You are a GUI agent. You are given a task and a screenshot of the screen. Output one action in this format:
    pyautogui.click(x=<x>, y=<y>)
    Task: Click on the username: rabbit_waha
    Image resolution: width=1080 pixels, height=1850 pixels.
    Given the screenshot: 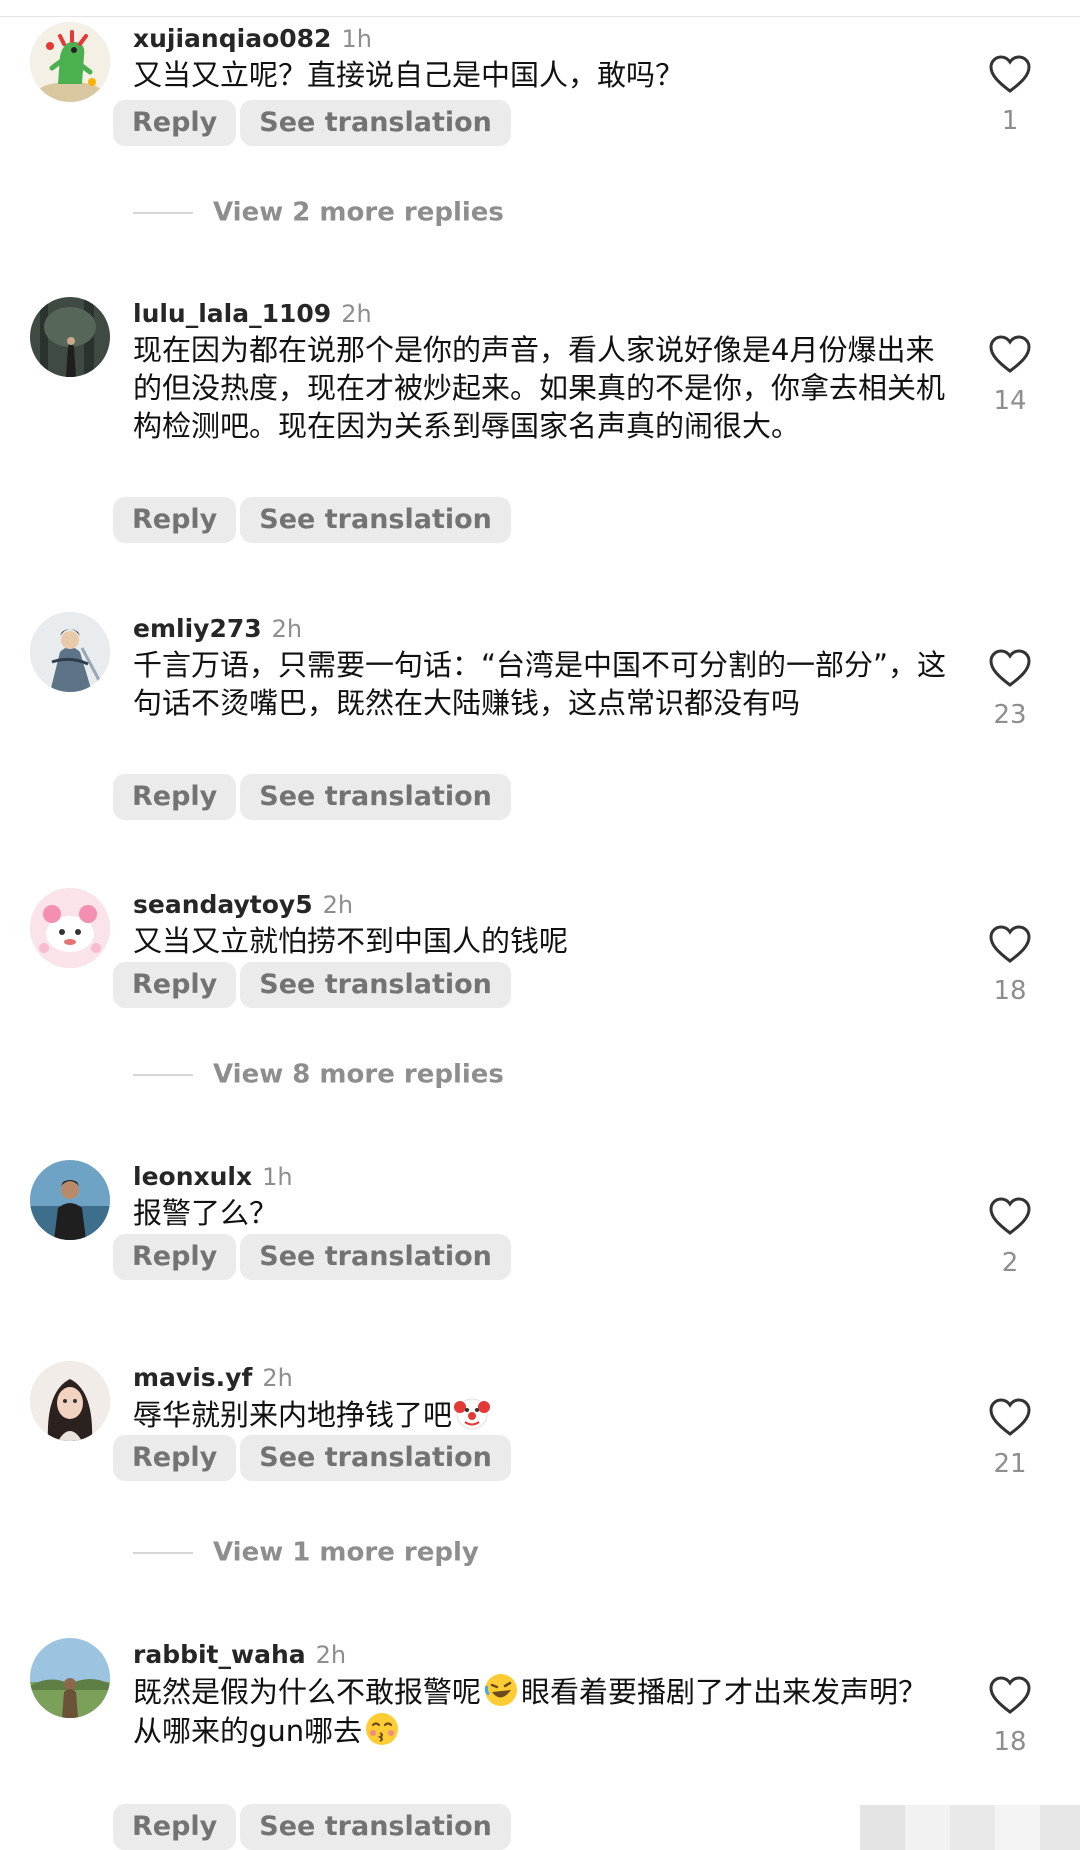 What is the action you would take?
    pyautogui.click(x=219, y=1654)
    